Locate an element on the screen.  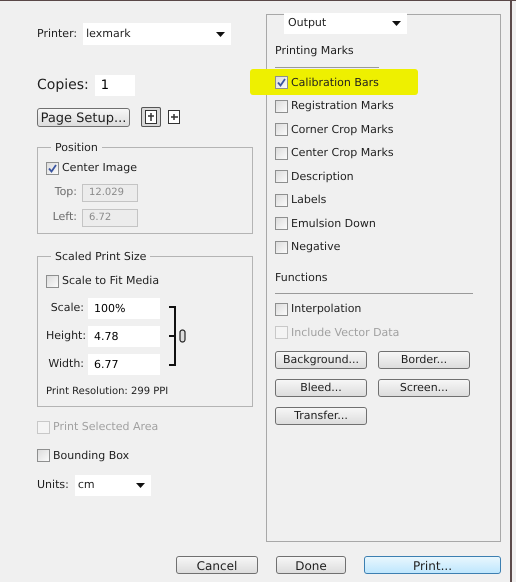
output-dropdown: Output is located at coordinates (345, 23).